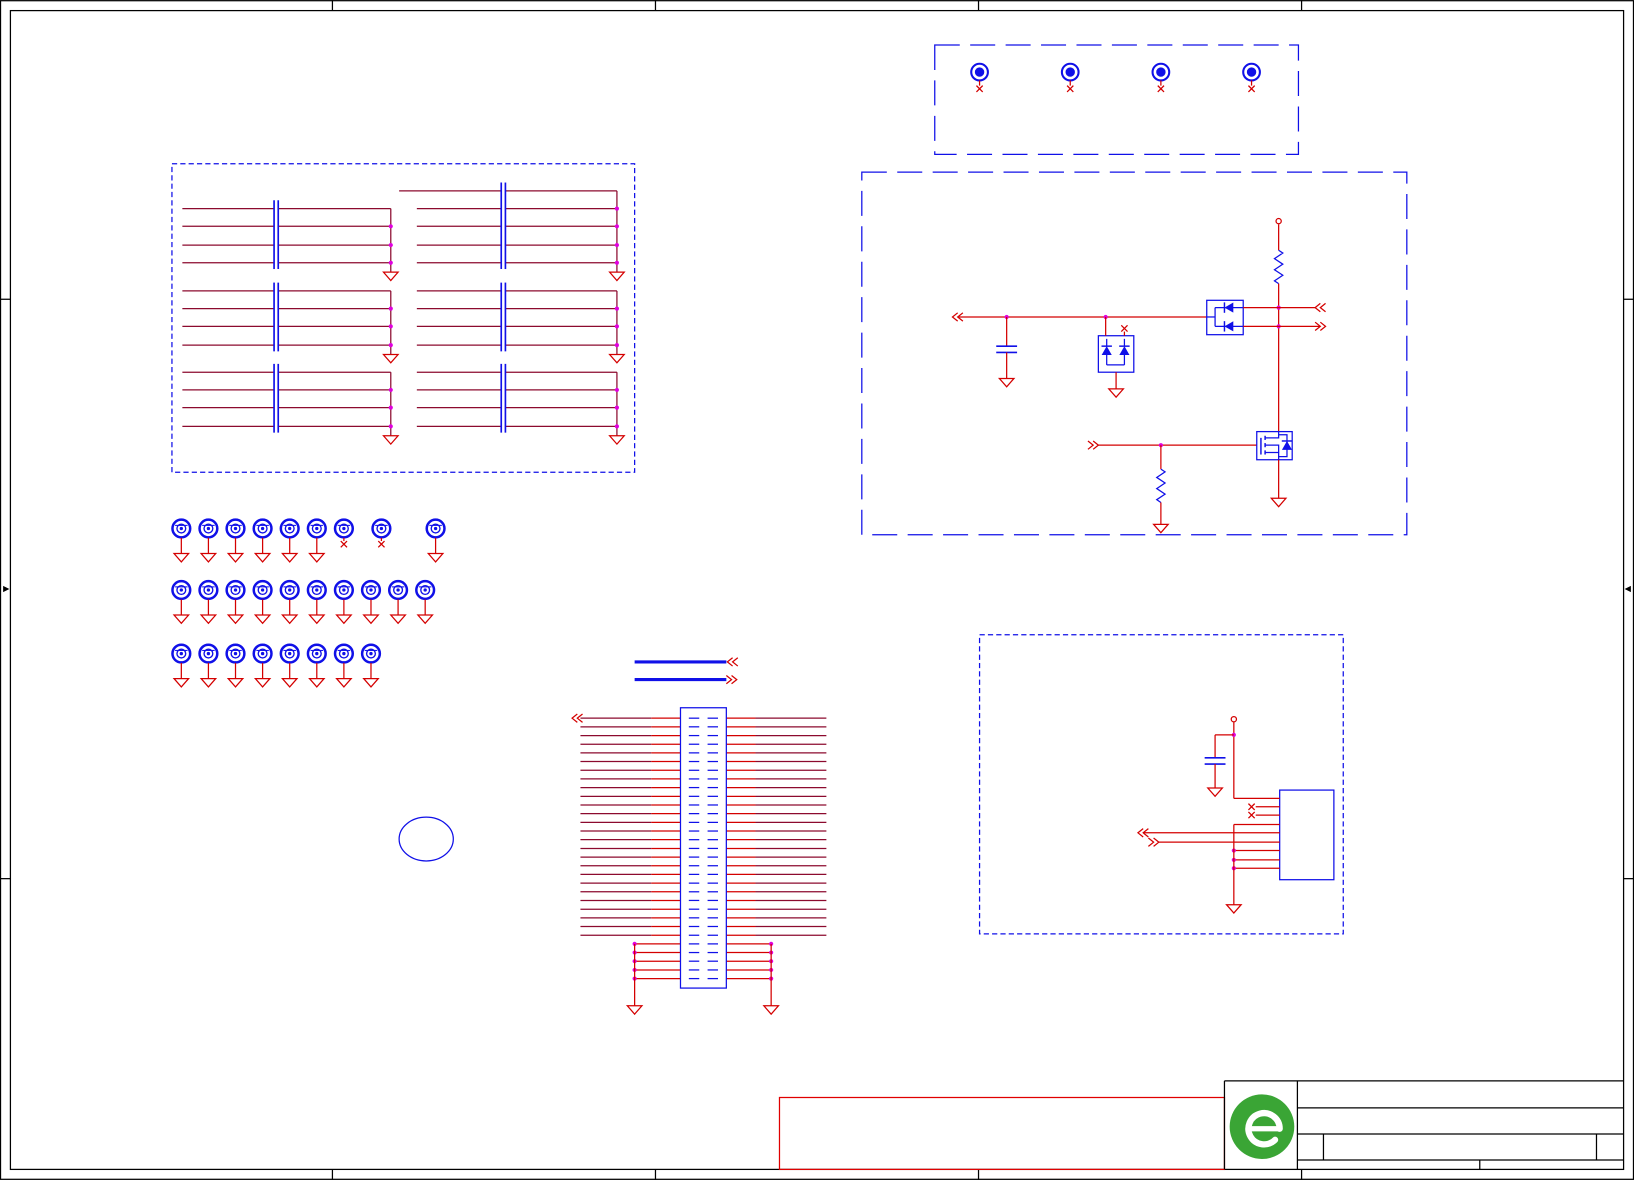 This screenshot has height=1180, width=1634. Describe the element at coordinates (1262, 1126) in the screenshot. I see `company-logo-icon` at that location.